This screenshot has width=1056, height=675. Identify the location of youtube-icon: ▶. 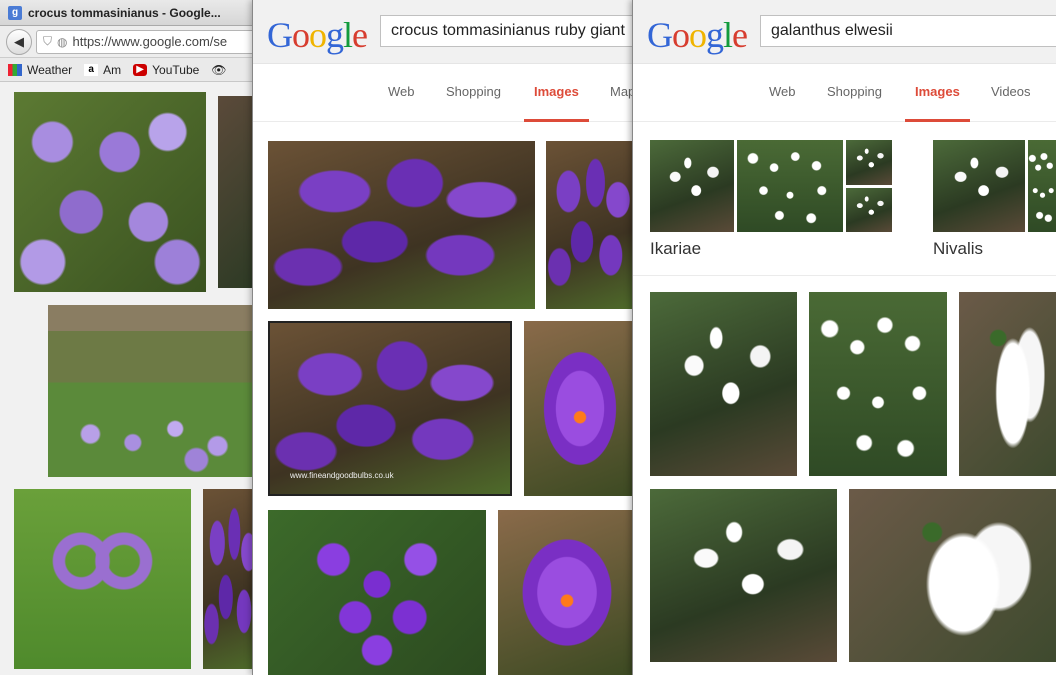
(140, 69).